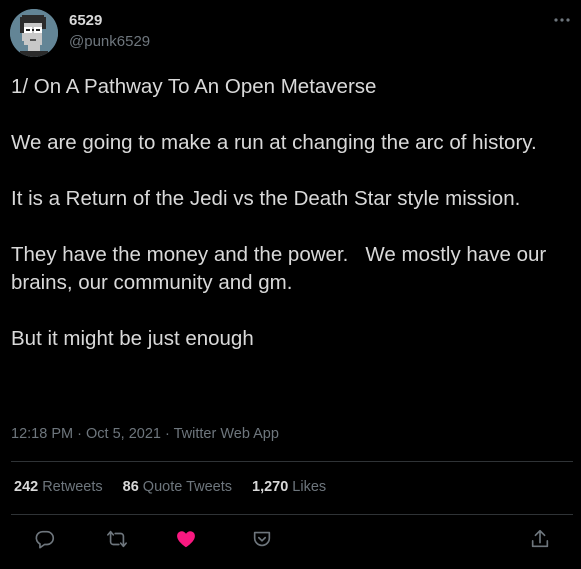  Describe the element at coordinates (123, 434) in the screenshot. I see `tweet-date: Oct 5, 2021` at that location.